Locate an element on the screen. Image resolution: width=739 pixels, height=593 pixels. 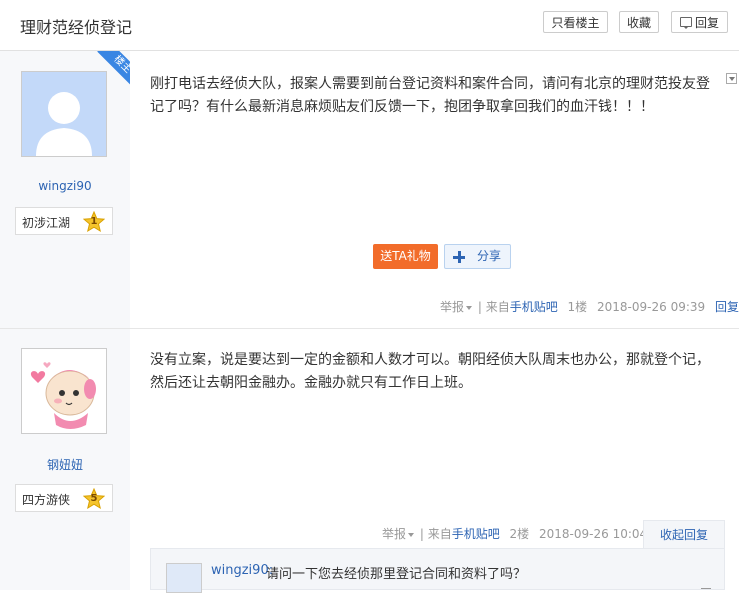
level-number: 5 is located at coordinates (94, 498).